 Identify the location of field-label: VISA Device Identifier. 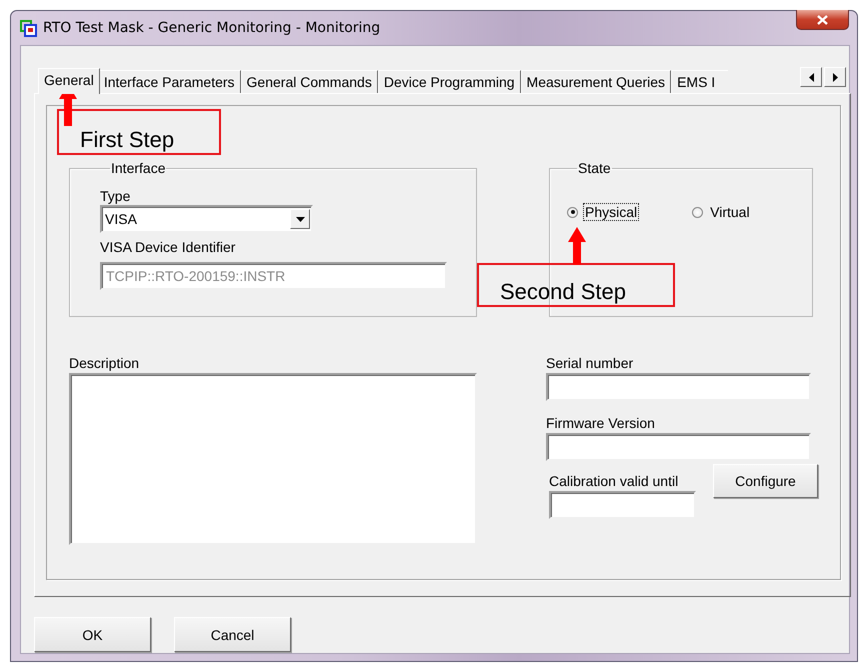
(168, 247).